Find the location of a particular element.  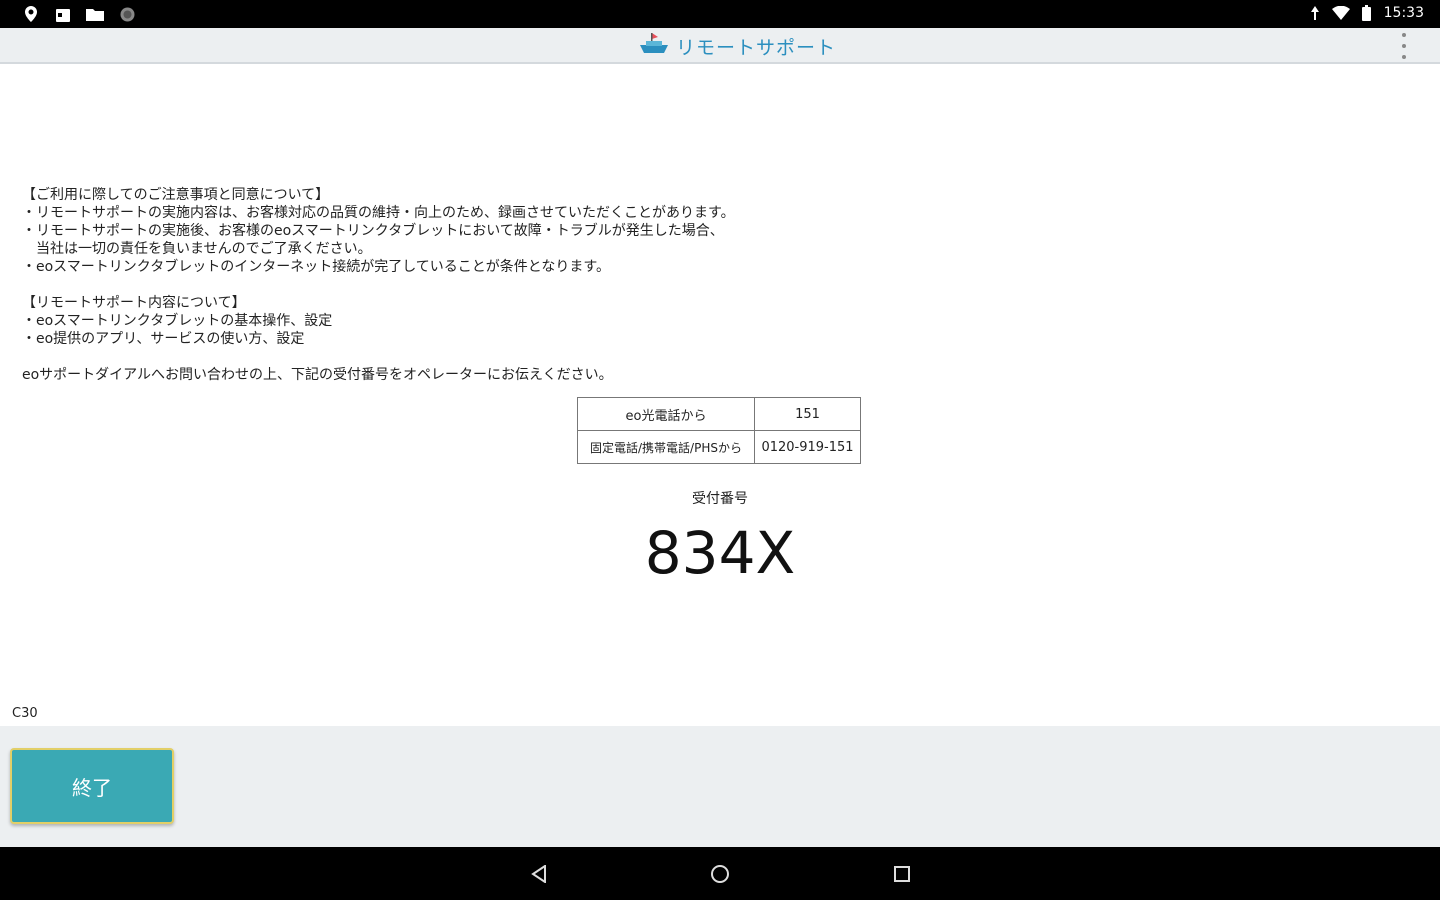

signal-icon is located at coordinates (1315, 13).